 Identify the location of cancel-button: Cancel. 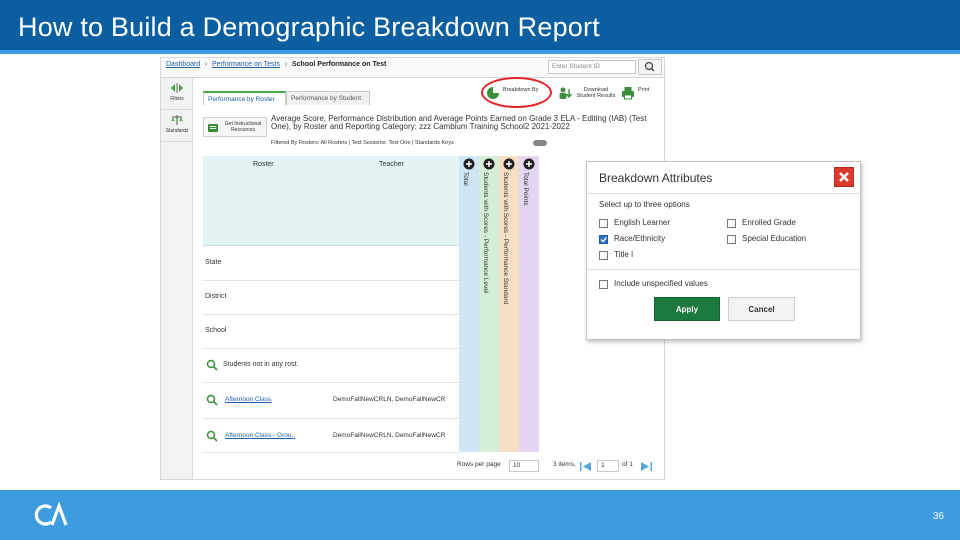
(761, 309).